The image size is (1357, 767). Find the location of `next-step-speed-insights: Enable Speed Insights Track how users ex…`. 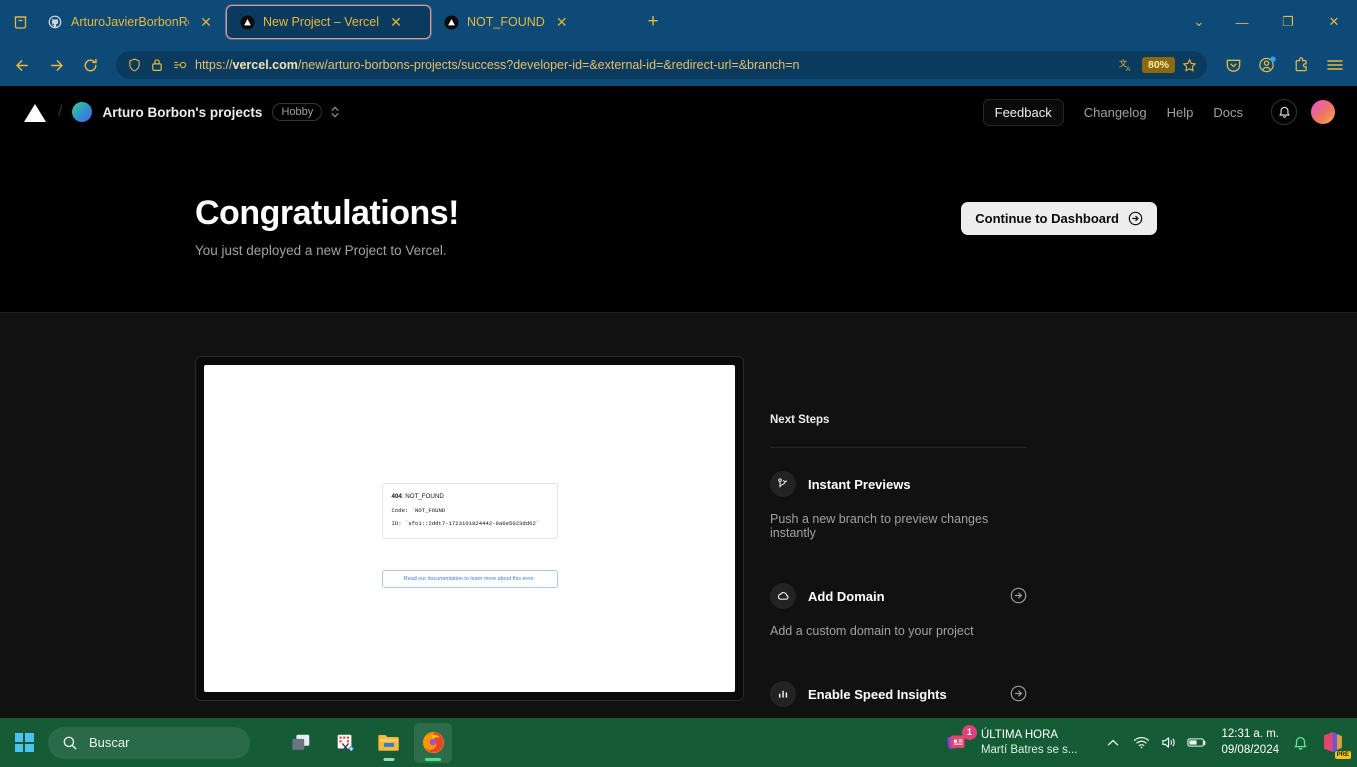

next-step-speed-insights: Enable Speed Insights Track how users ex… is located at coordinates (898, 699).